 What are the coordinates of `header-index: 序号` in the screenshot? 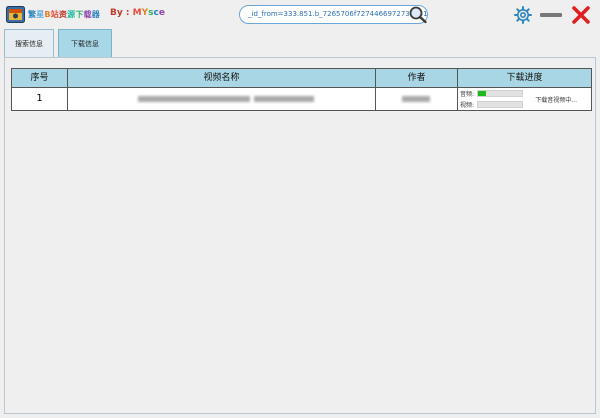 It's located at (40, 78).